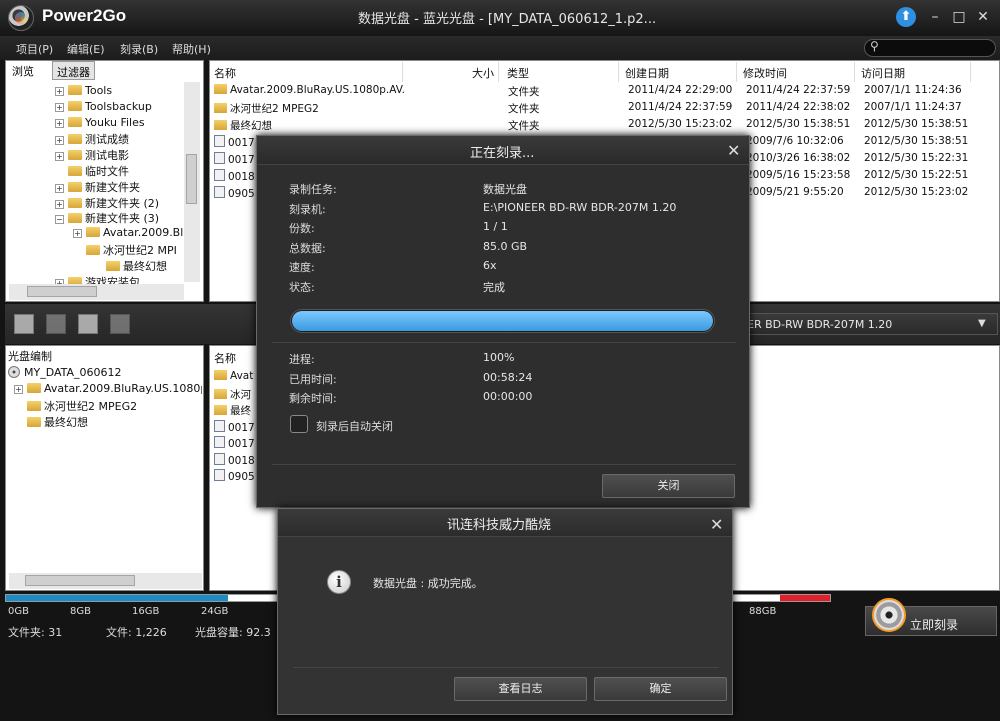 Image resolution: width=1000 pixels, height=721 pixels. Describe the element at coordinates (191, 179) in the screenshot. I see `tree-vertical-scrollbar-thumb` at that location.